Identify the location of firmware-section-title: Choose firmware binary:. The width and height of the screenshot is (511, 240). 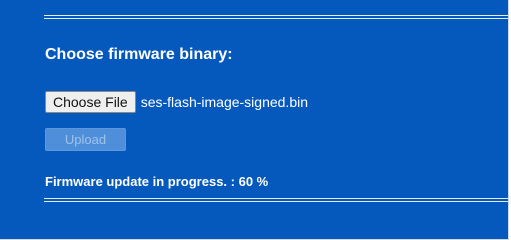
(139, 54).